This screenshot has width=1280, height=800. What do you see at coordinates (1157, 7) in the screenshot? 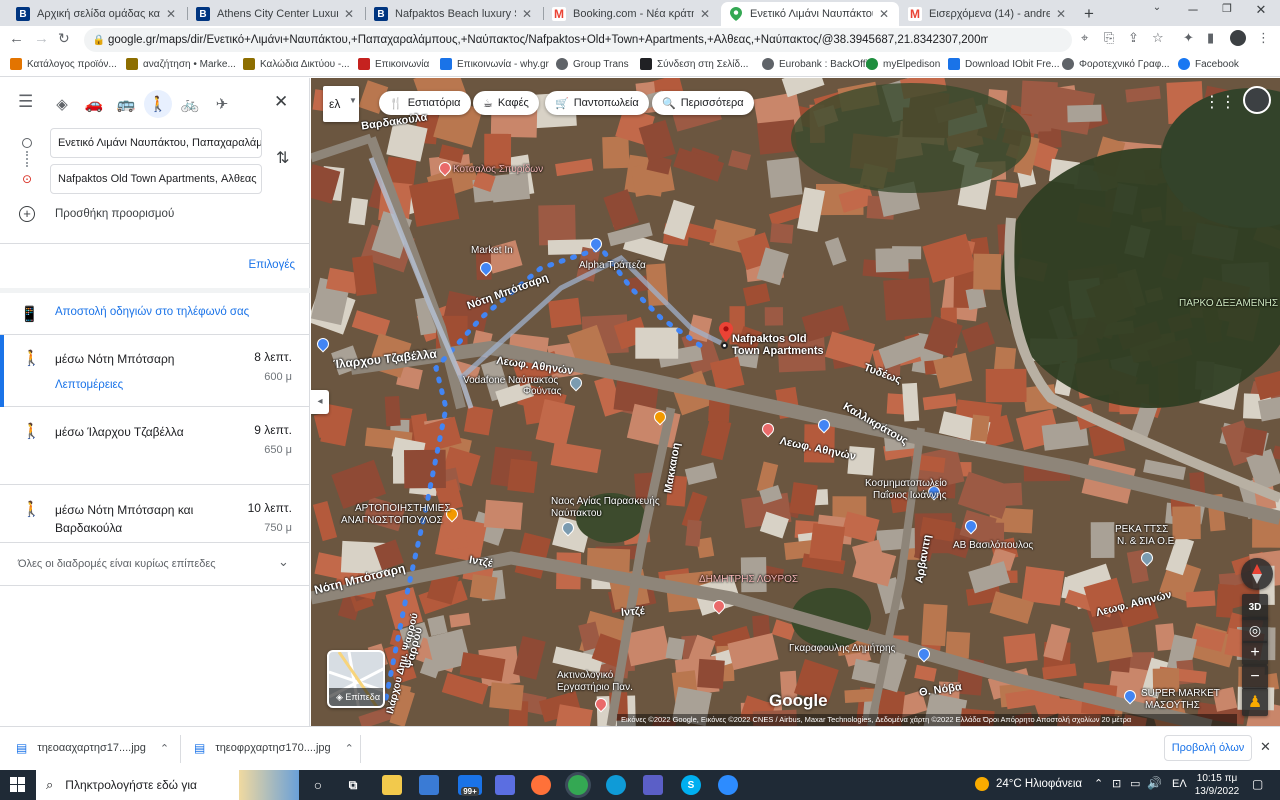
I see `tab-search-icon: ⌄` at bounding box center [1157, 7].